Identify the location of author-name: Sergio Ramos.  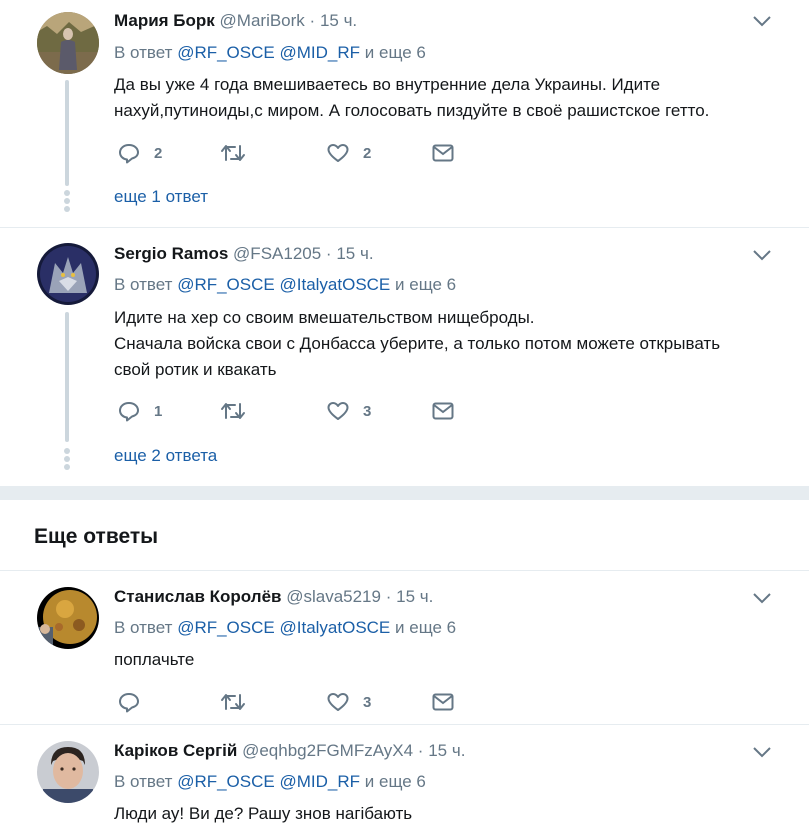
(171, 253).